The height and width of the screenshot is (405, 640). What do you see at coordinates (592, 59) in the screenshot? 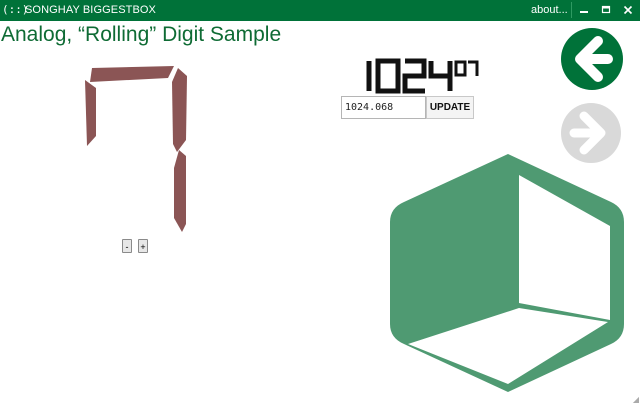
I see `back-button` at bounding box center [592, 59].